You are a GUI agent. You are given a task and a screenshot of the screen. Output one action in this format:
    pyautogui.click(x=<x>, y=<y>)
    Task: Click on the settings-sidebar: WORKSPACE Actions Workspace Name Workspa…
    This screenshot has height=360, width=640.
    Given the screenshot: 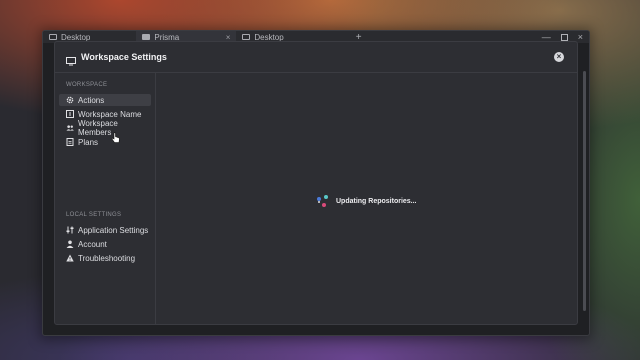 What is the action you would take?
    pyautogui.click(x=105, y=198)
    